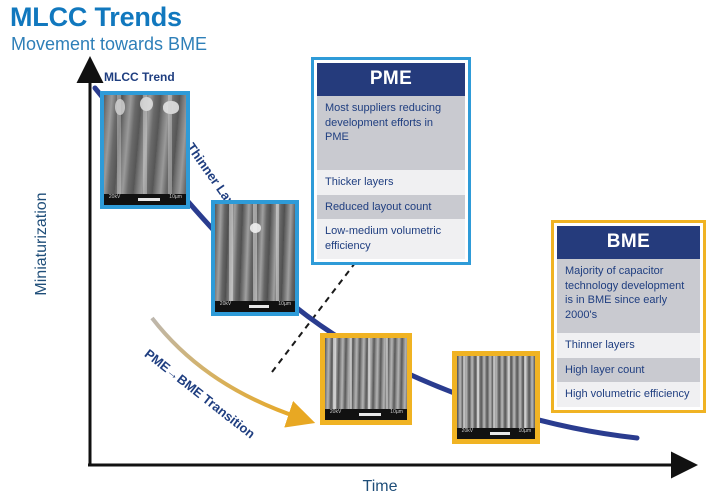 The image size is (716, 501). Describe the element at coordinates (391, 207) in the screenshot. I see `pme-row-2: Reduced layout count` at that location.